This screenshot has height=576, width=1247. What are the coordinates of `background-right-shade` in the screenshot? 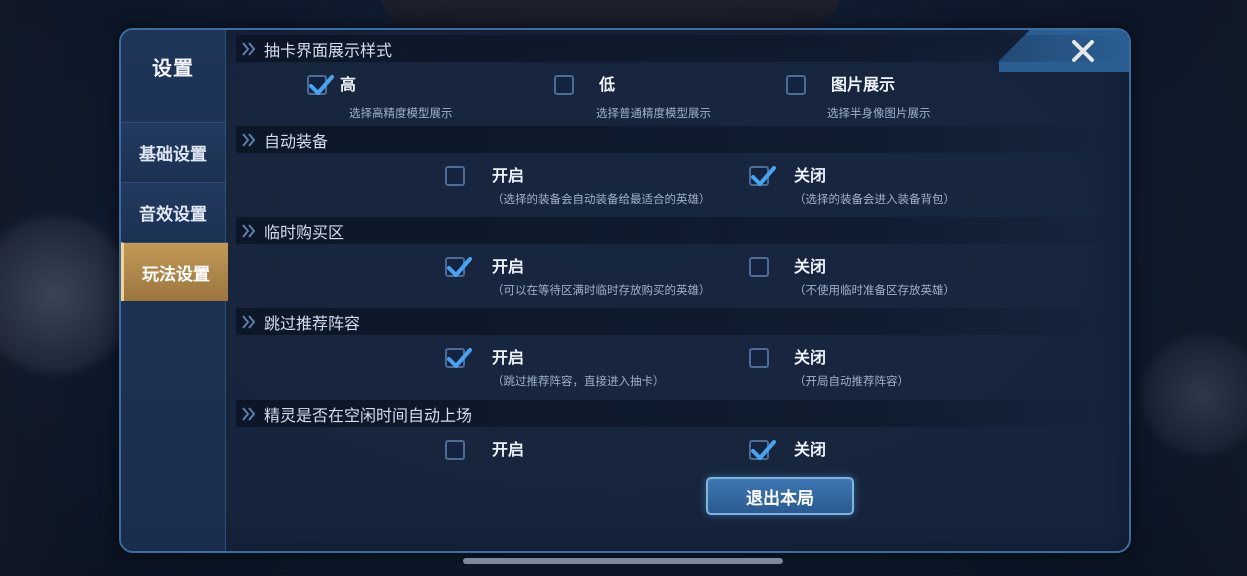 It's located at (1187, 288).